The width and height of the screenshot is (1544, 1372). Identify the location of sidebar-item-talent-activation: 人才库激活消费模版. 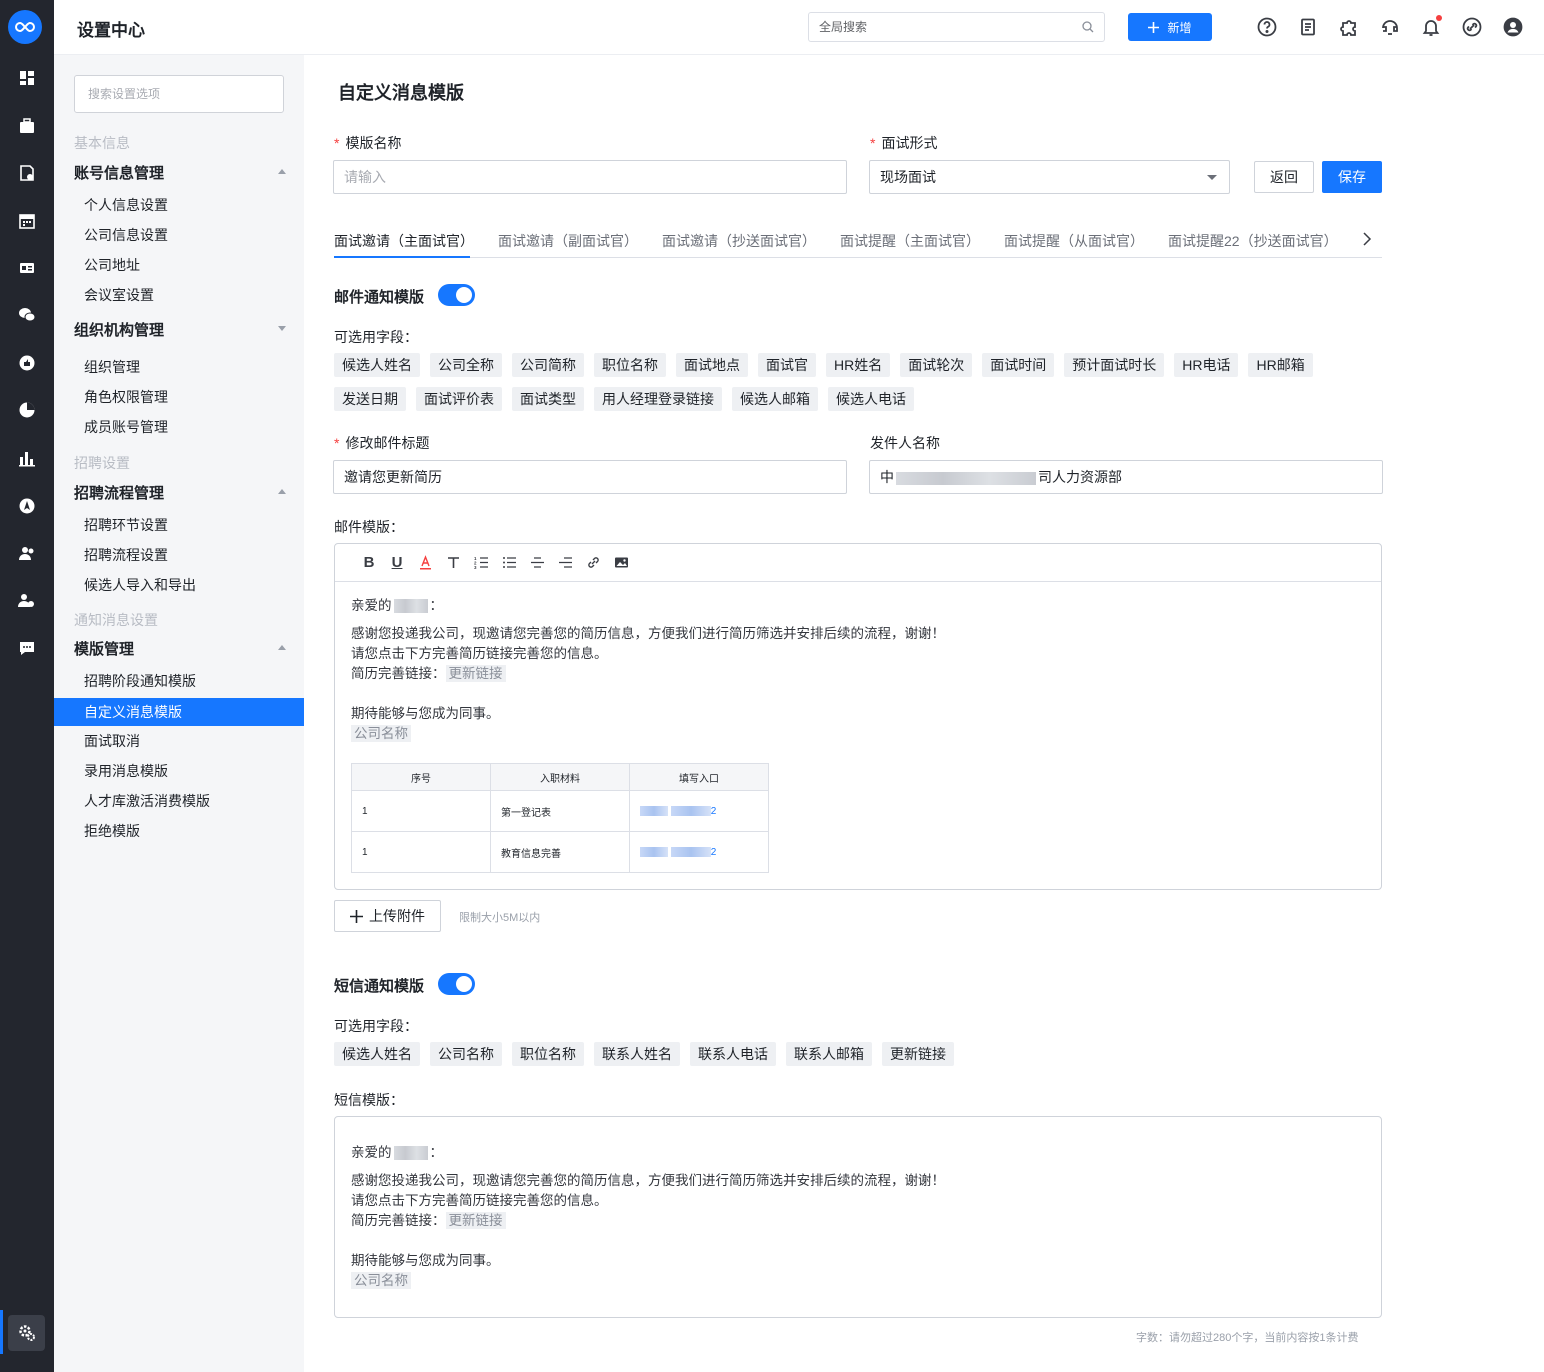
(147, 801).